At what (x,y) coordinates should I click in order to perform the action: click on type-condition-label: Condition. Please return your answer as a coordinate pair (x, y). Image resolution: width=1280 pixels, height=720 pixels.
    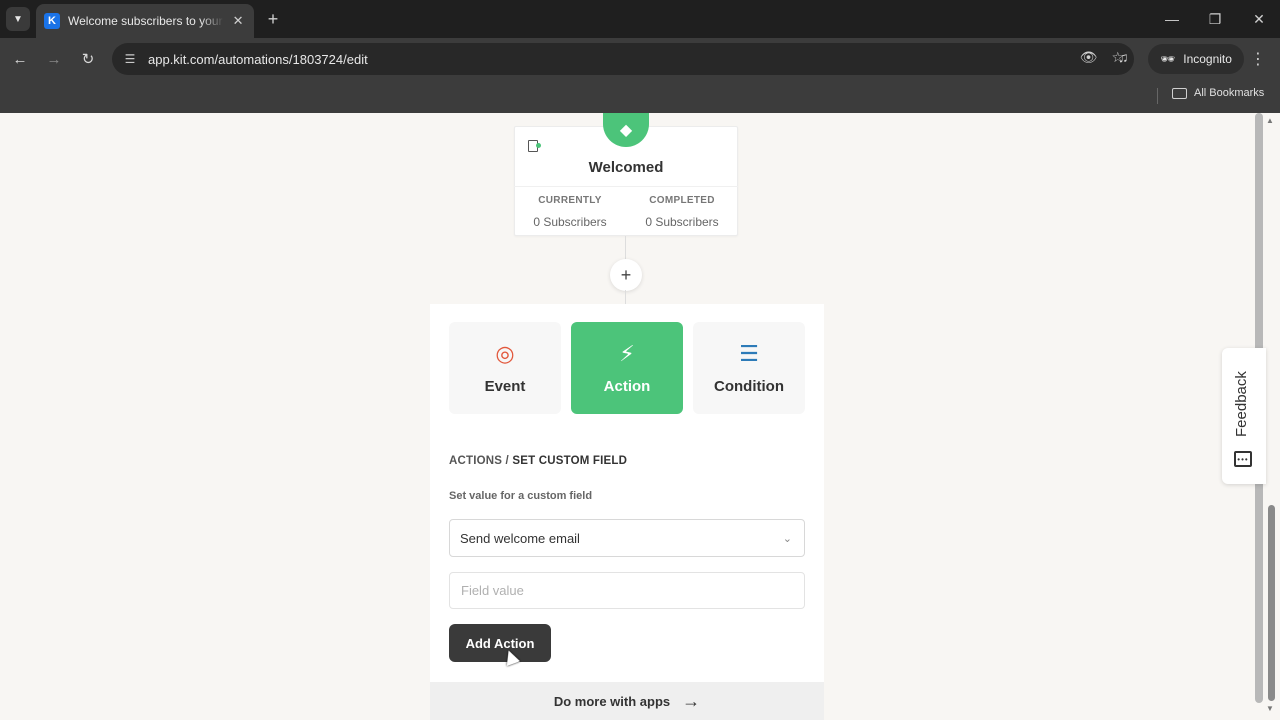
    Looking at the image, I should click on (749, 386).